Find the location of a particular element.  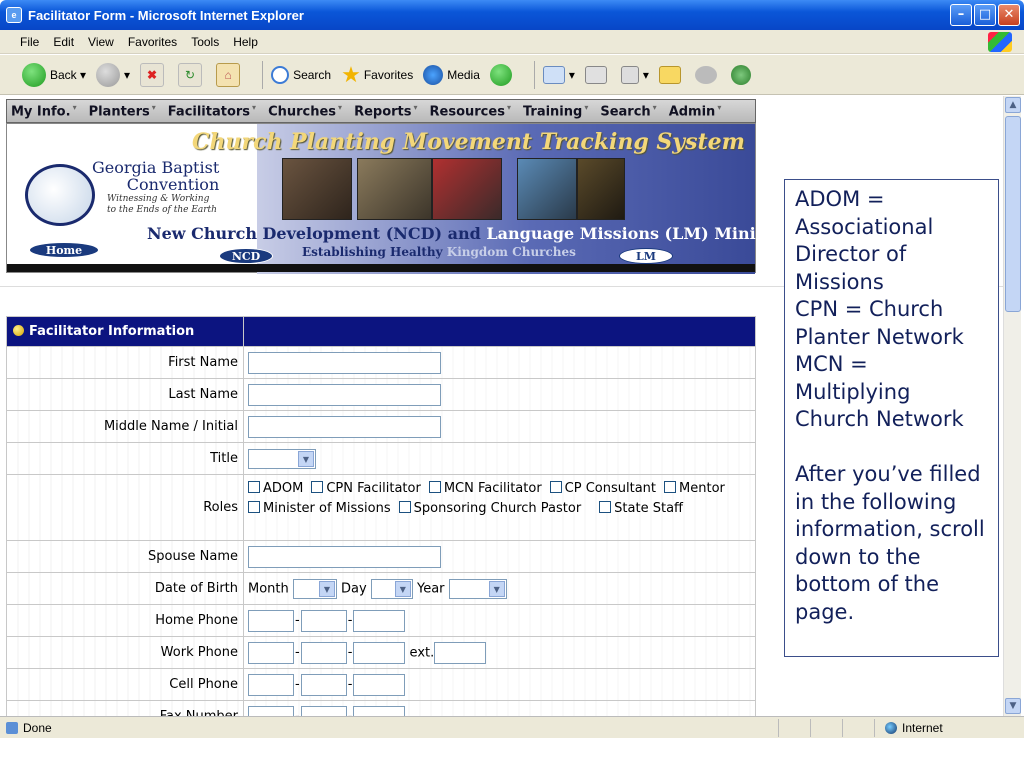

first-name-input is located at coordinates (344, 362).